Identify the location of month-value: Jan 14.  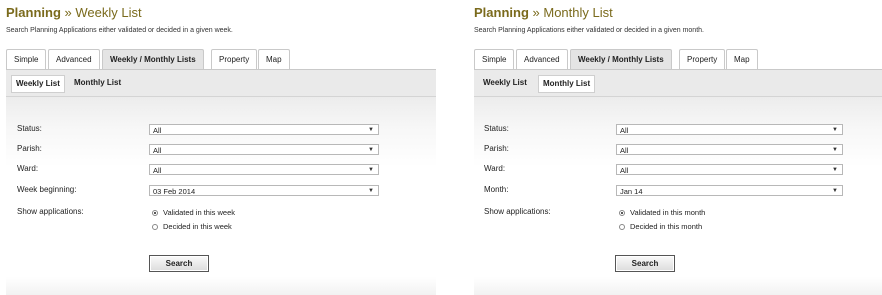
(631, 191).